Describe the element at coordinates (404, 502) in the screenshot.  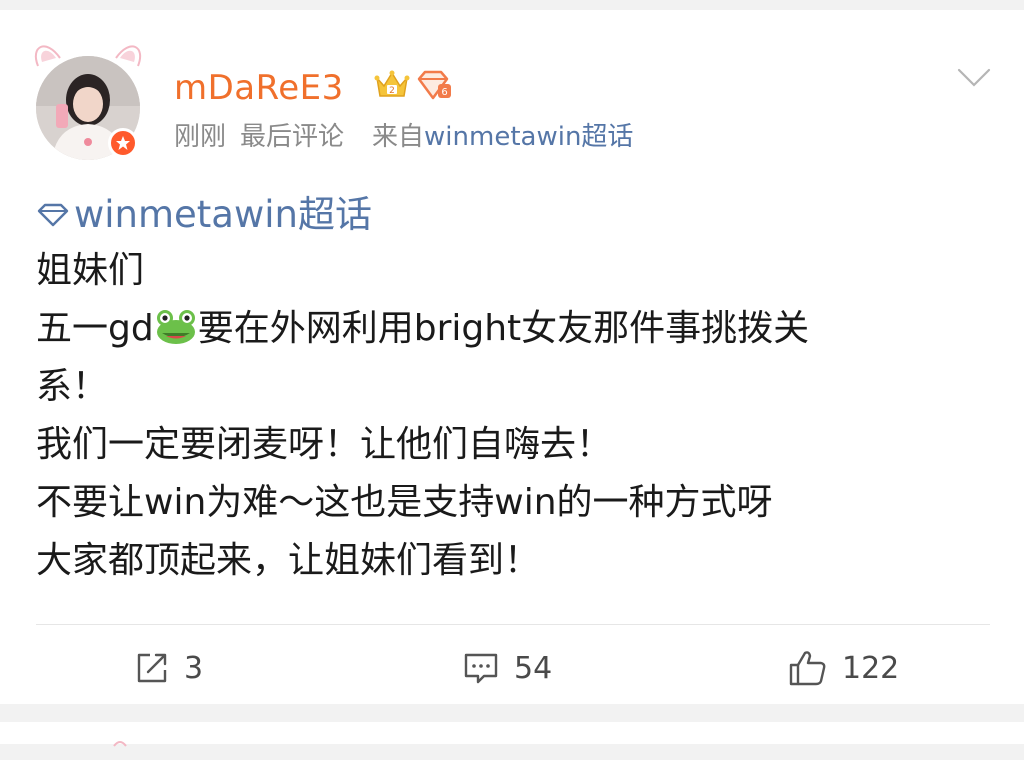
I see `post-line-5: 不要让win为难～这也是支持win的一种方式呀` at that location.